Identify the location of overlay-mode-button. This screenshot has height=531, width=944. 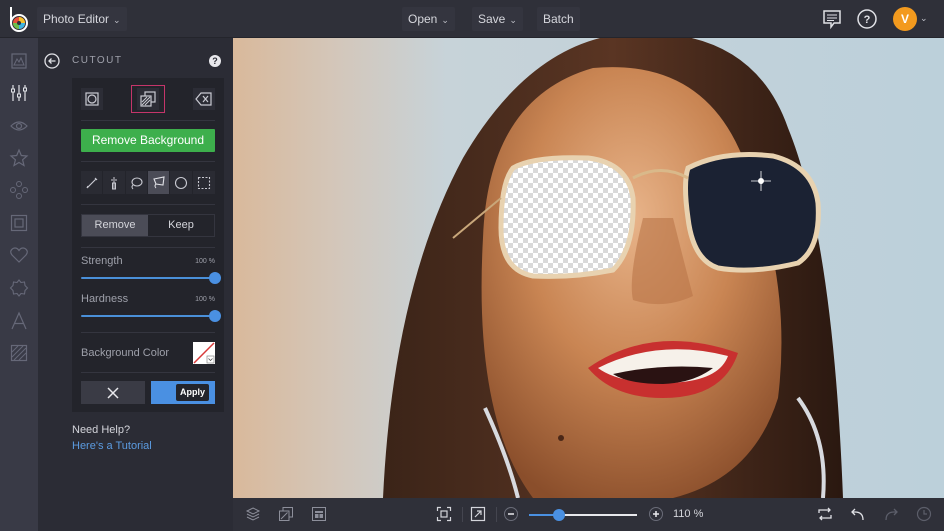
(148, 99).